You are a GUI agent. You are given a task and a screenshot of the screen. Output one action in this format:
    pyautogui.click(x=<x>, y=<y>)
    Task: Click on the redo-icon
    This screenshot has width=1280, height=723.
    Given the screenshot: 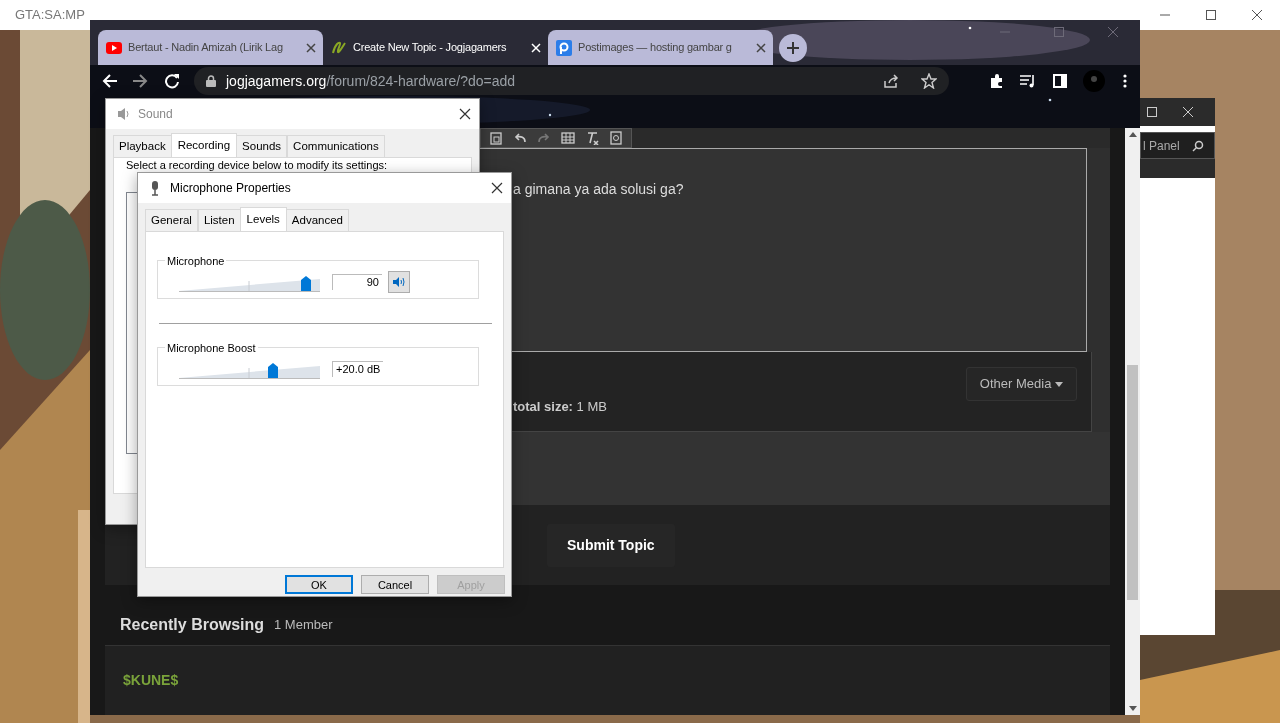 What is the action you would take?
    pyautogui.click(x=544, y=138)
    